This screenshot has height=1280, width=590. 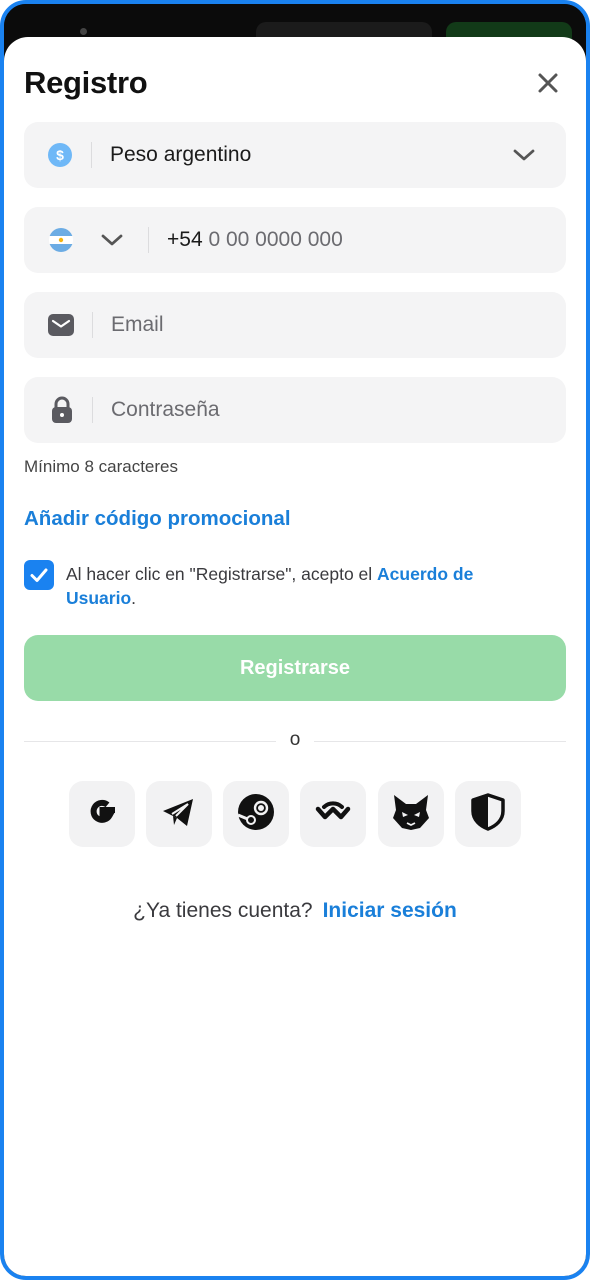 What do you see at coordinates (62, 412) in the screenshot?
I see `lock-icon` at bounding box center [62, 412].